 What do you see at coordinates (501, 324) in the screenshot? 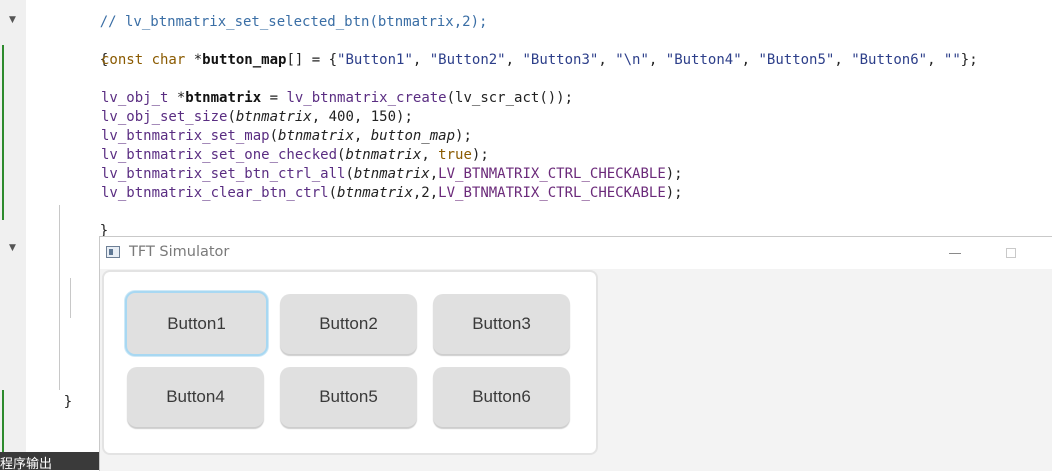
I see `matrix-button-3: Button3` at bounding box center [501, 324].